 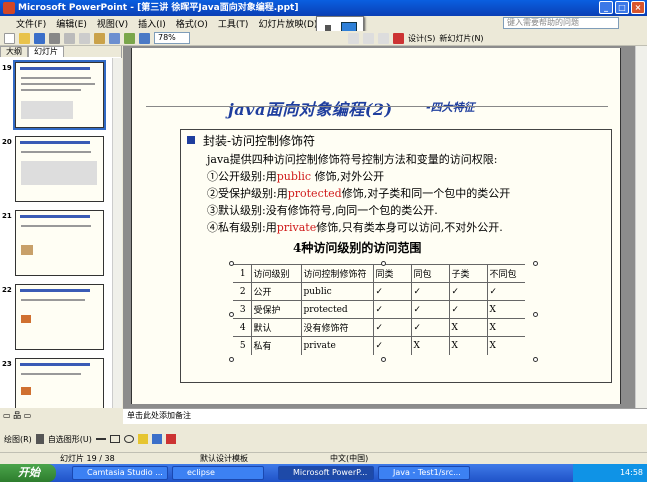 I want to click on oval-icon, so click(x=128, y=439).